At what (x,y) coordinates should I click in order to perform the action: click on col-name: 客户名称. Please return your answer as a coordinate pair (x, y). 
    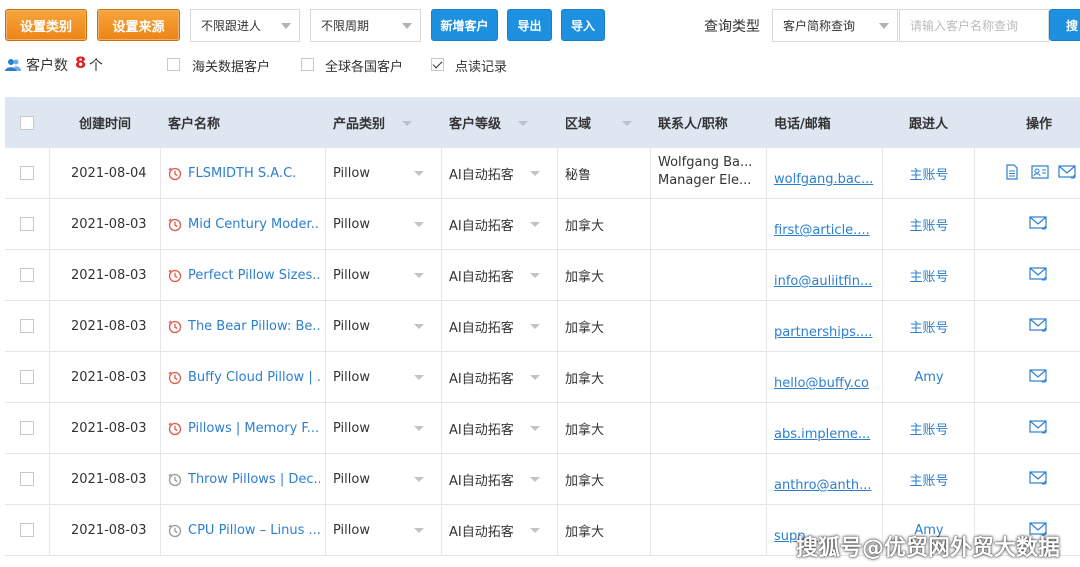
    Looking at the image, I should click on (194, 124).